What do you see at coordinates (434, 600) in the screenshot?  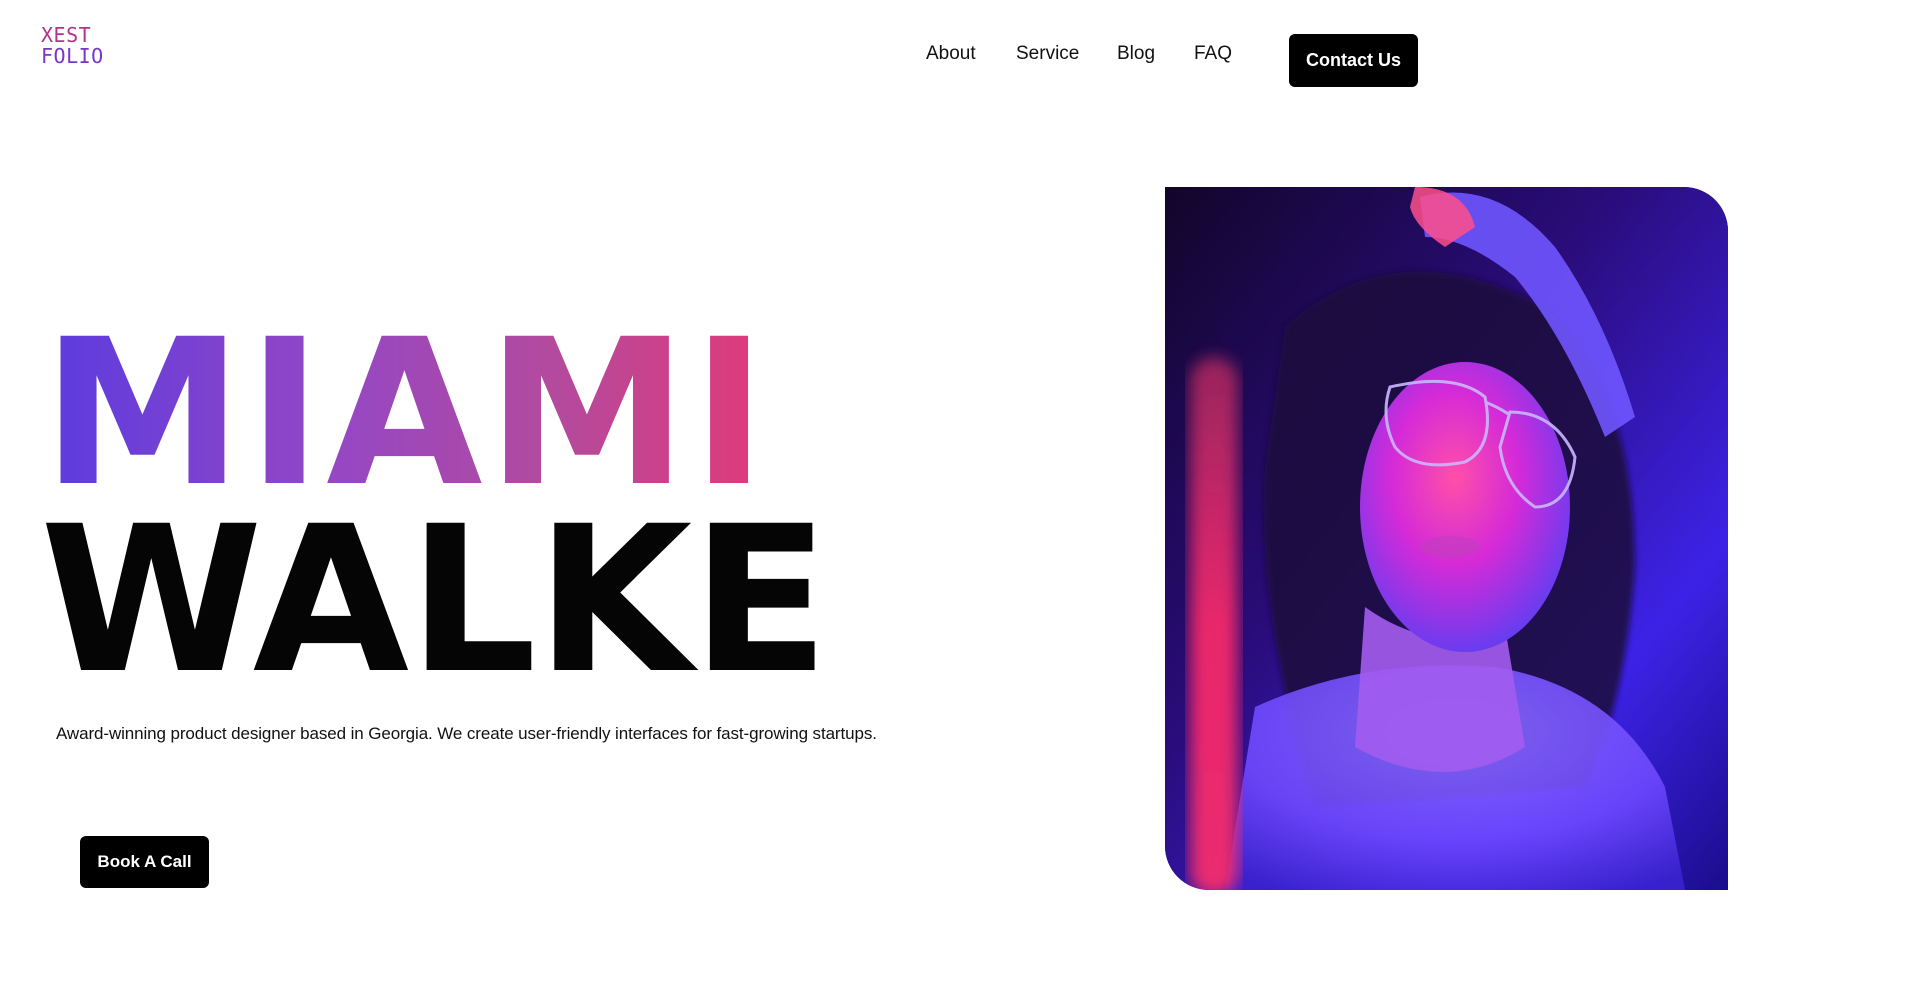 I see `hero-last-name: WALKE` at bounding box center [434, 600].